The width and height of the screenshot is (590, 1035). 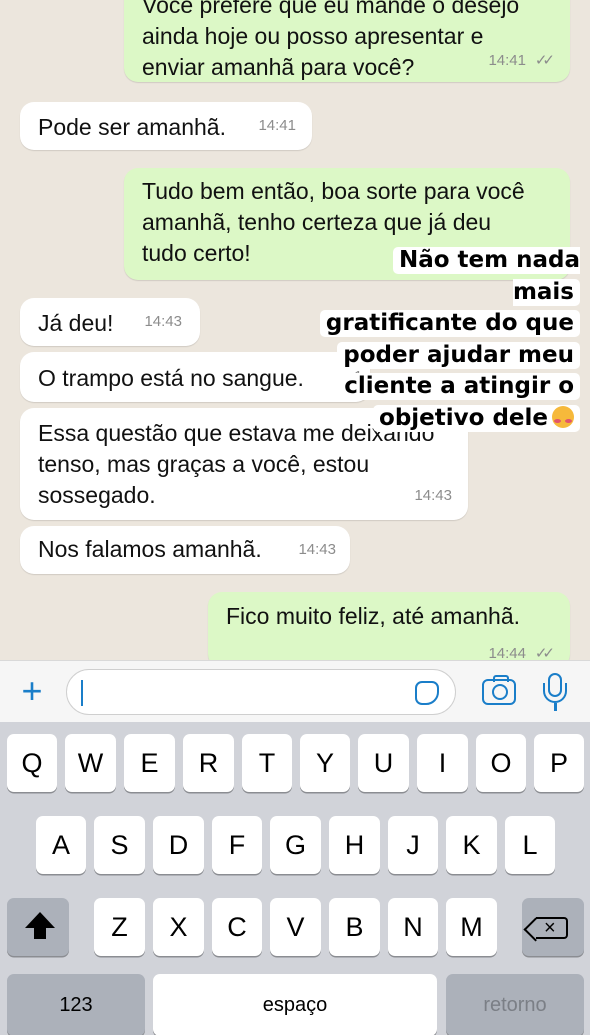 I want to click on smiling-face-with-hearts-icon, so click(x=563, y=416).